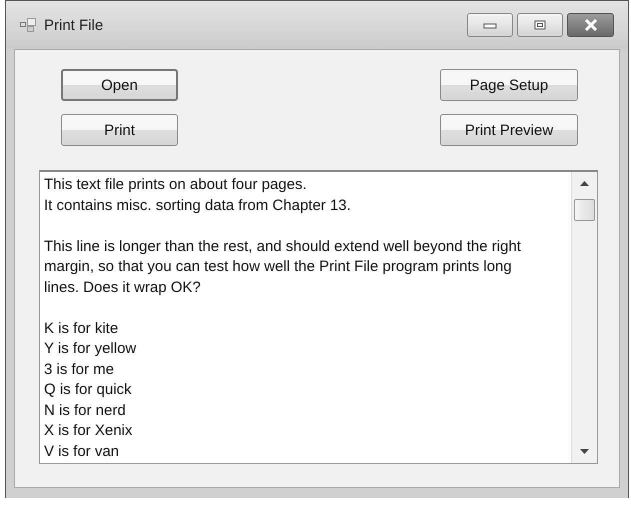 This screenshot has height=510, width=631. What do you see at coordinates (91, 349) in the screenshot?
I see `text-line: Y is for yellow` at bounding box center [91, 349].